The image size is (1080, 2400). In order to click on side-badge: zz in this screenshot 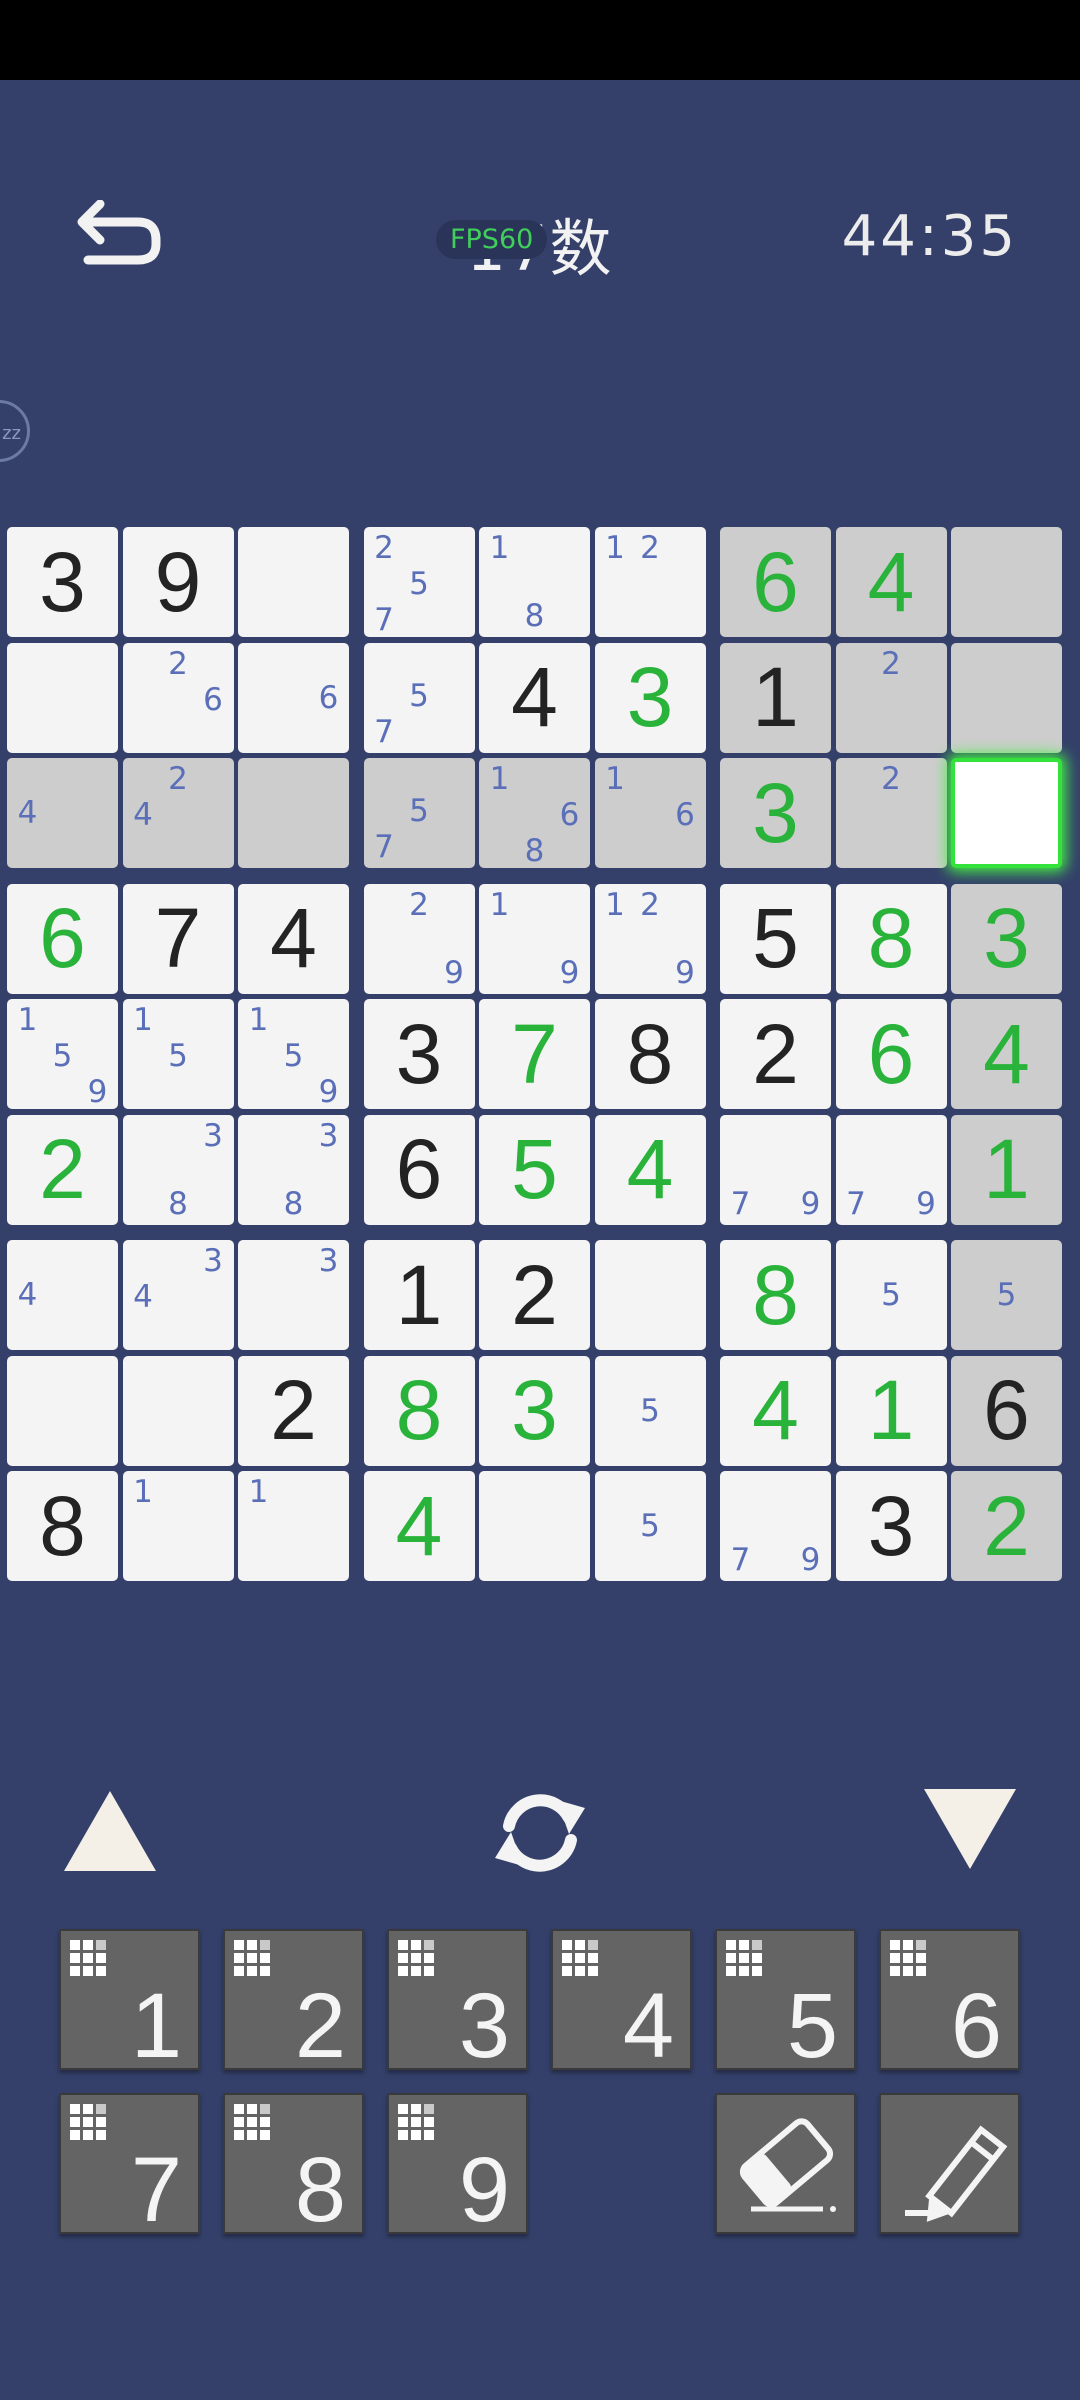, I will do `click(15, 431)`.